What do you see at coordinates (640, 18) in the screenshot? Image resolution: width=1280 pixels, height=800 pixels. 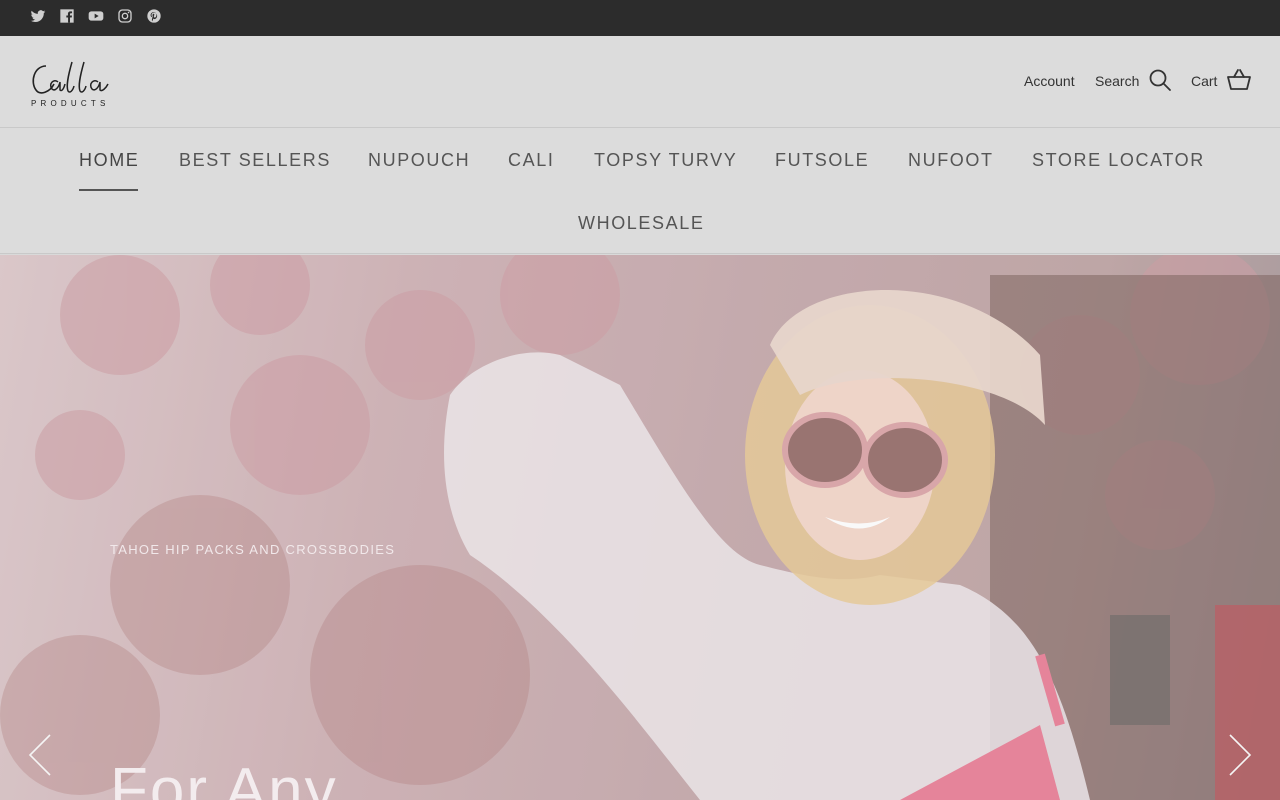 I see `social-bar` at bounding box center [640, 18].